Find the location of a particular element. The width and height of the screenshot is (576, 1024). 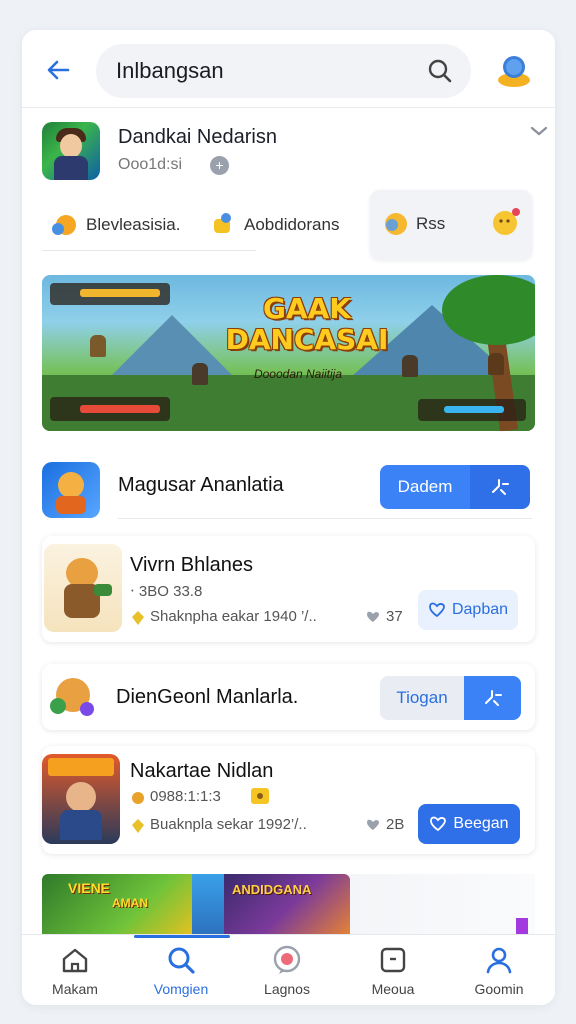

profile-icon is located at coordinates (499, 960).